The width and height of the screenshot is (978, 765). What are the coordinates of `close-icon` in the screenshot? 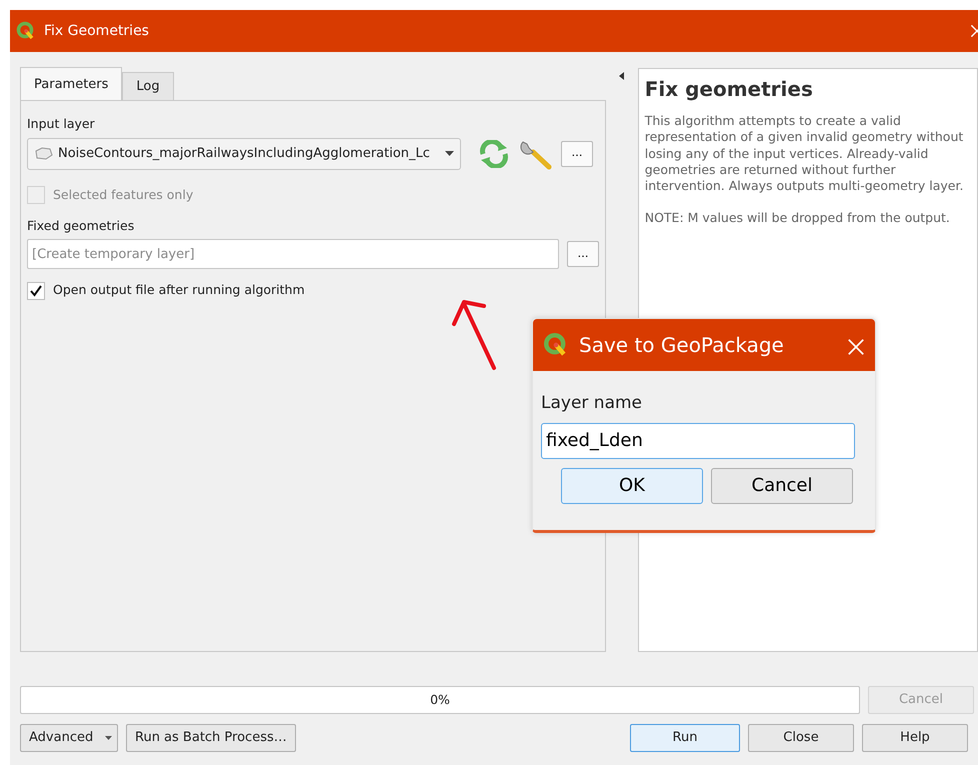 It's located at (856, 347).